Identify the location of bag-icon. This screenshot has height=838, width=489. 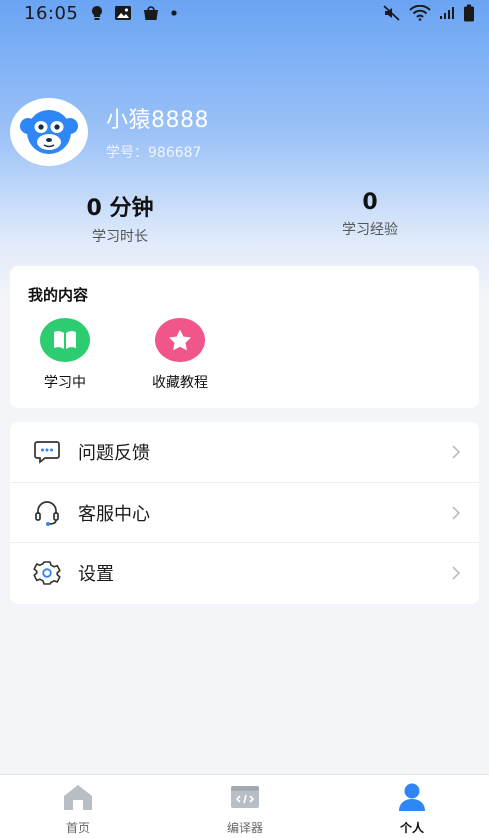
(151, 13).